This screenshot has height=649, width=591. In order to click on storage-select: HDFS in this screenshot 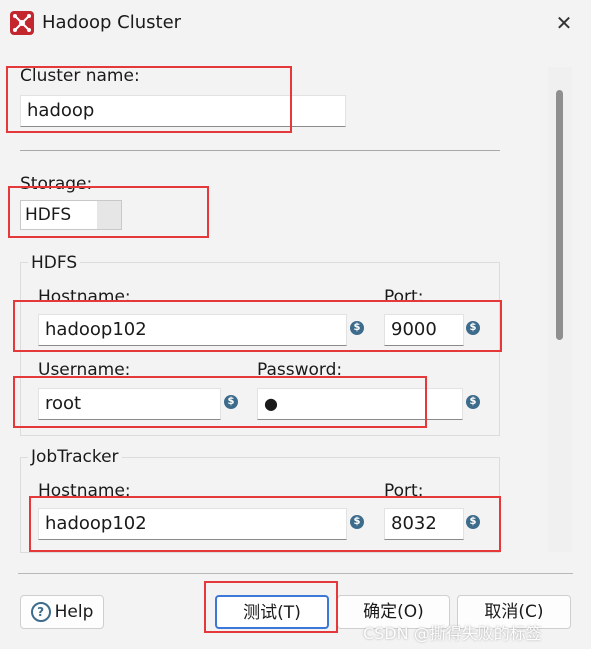, I will do `click(71, 215)`.